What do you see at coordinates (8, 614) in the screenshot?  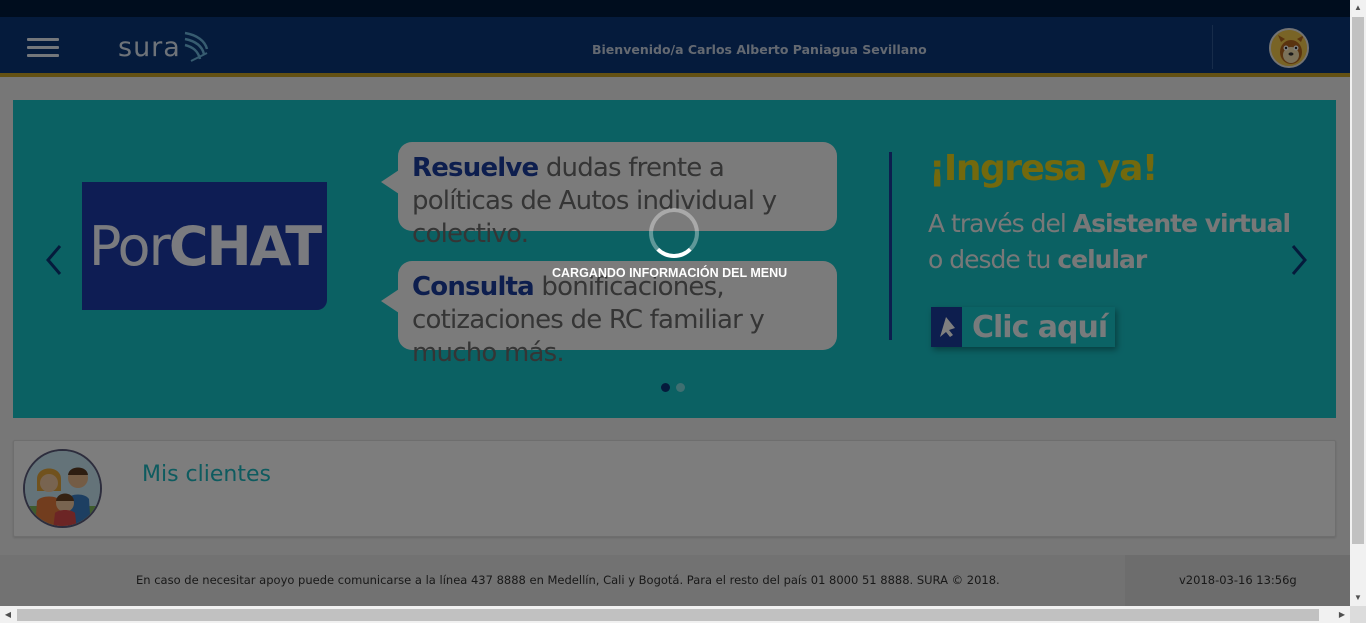 I see `scroll-left-icon: ◀` at bounding box center [8, 614].